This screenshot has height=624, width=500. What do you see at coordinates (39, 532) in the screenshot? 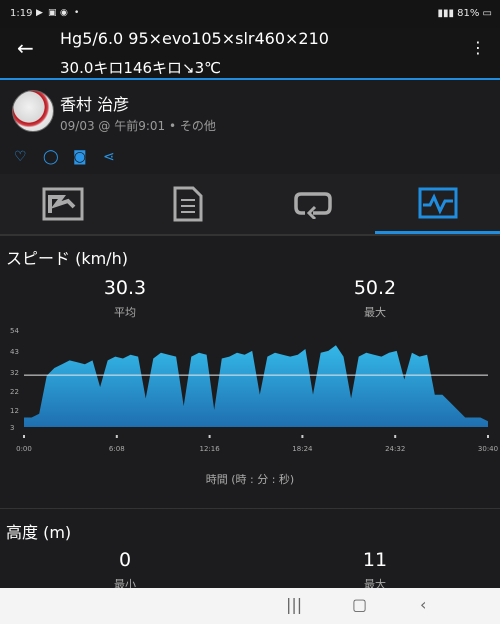
I see `elevation-title: 高度 (m)` at bounding box center [39, 532].